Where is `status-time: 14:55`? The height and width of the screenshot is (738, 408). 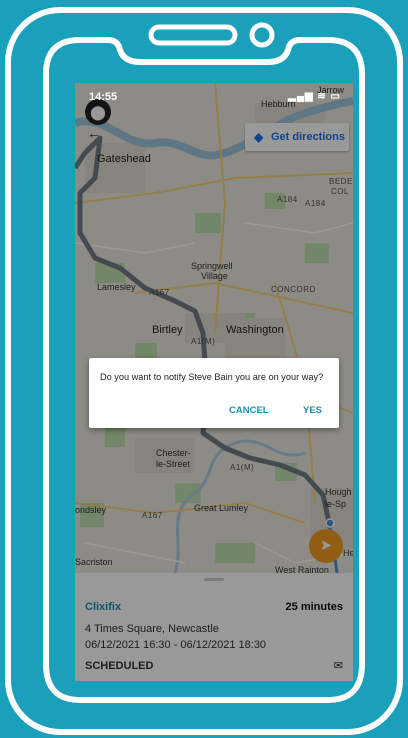
status-time: 14:55 is located at coordinates (103, 97).